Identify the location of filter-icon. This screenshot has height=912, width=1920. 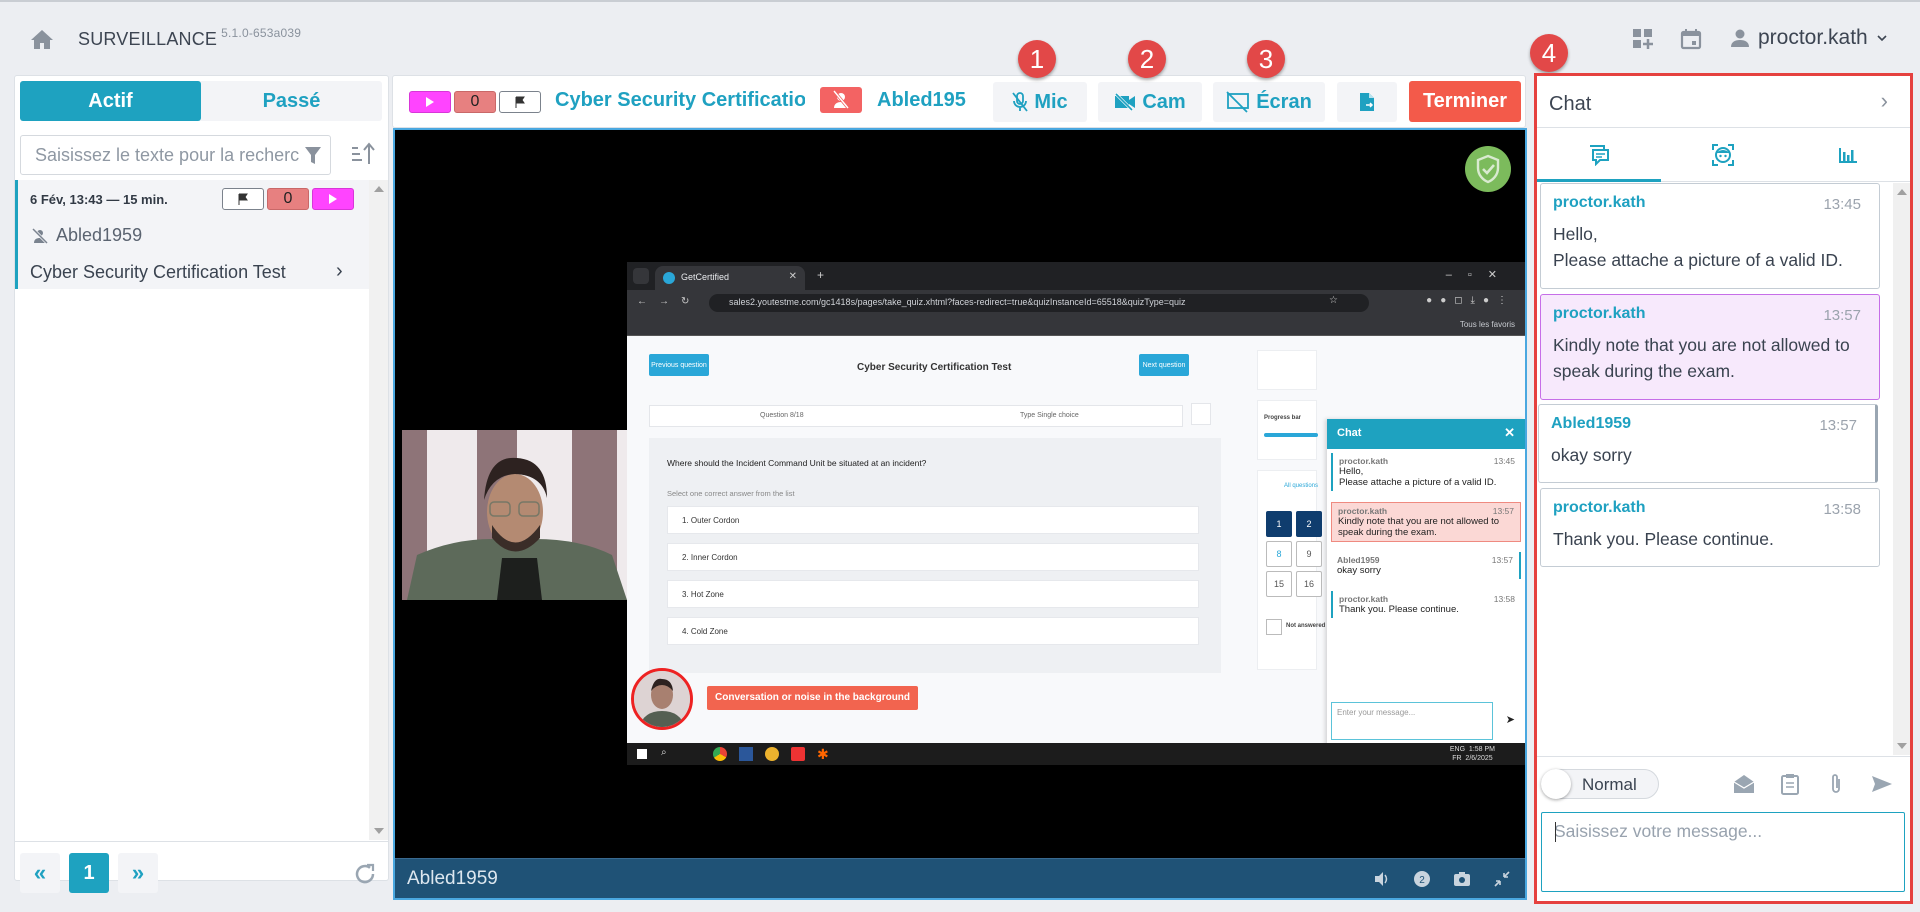
(313, 156).